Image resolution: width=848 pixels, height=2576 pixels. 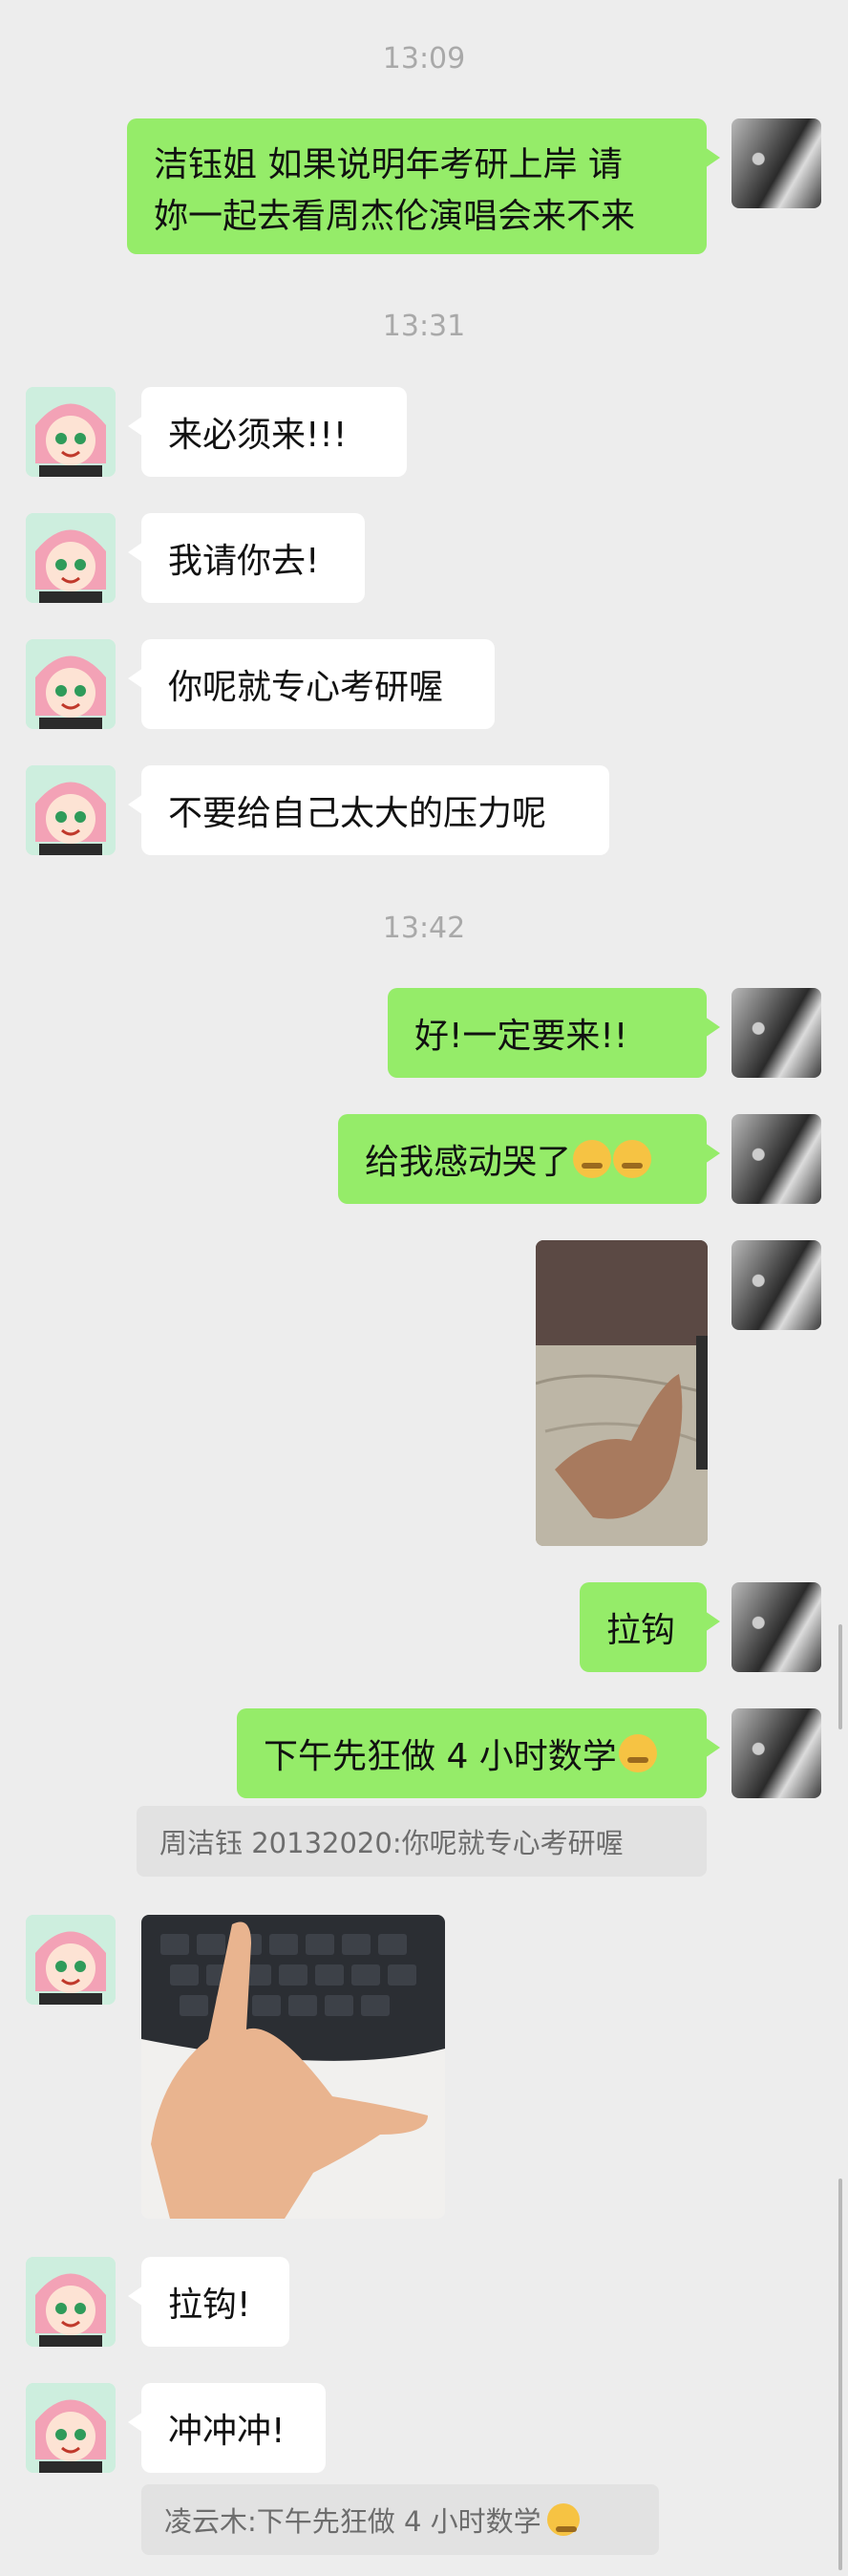 What do you see at coordinates (247, 558) in the screenshot?
I see `incoming-message: 我请你去!` at bounding box center [247, 558].